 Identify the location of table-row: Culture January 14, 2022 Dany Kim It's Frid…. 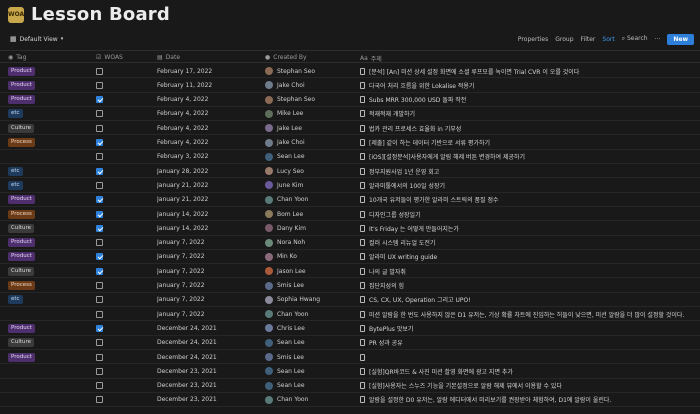
(350, 228).